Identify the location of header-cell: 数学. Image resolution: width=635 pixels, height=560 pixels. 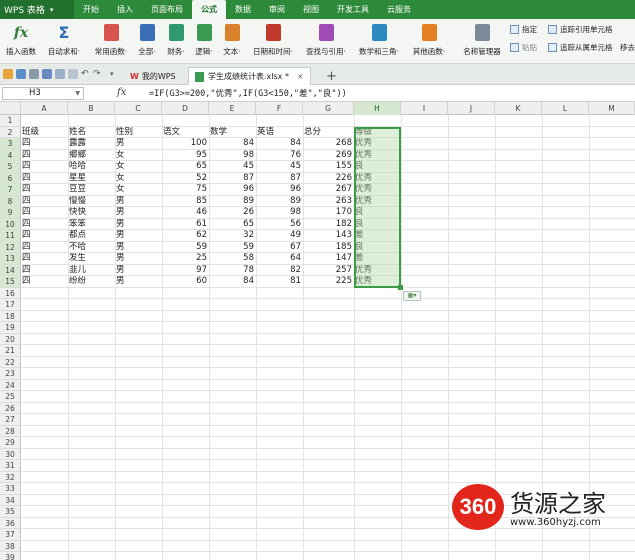
(232, 133).